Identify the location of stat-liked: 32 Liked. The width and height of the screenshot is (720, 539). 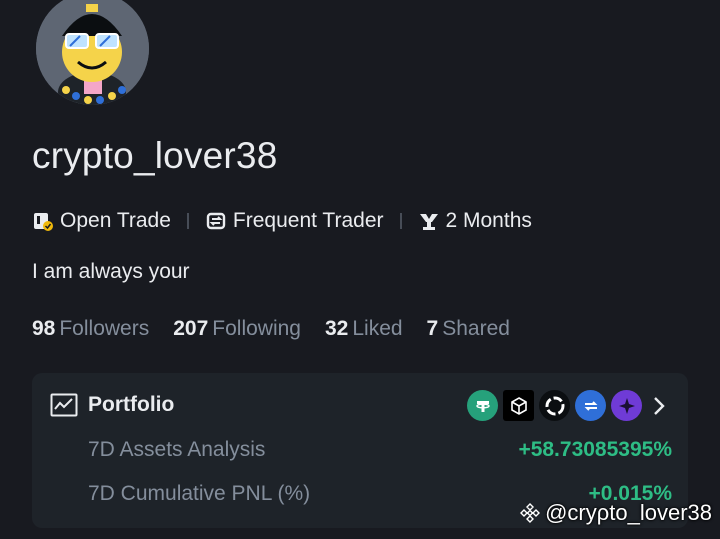
(364, 329).